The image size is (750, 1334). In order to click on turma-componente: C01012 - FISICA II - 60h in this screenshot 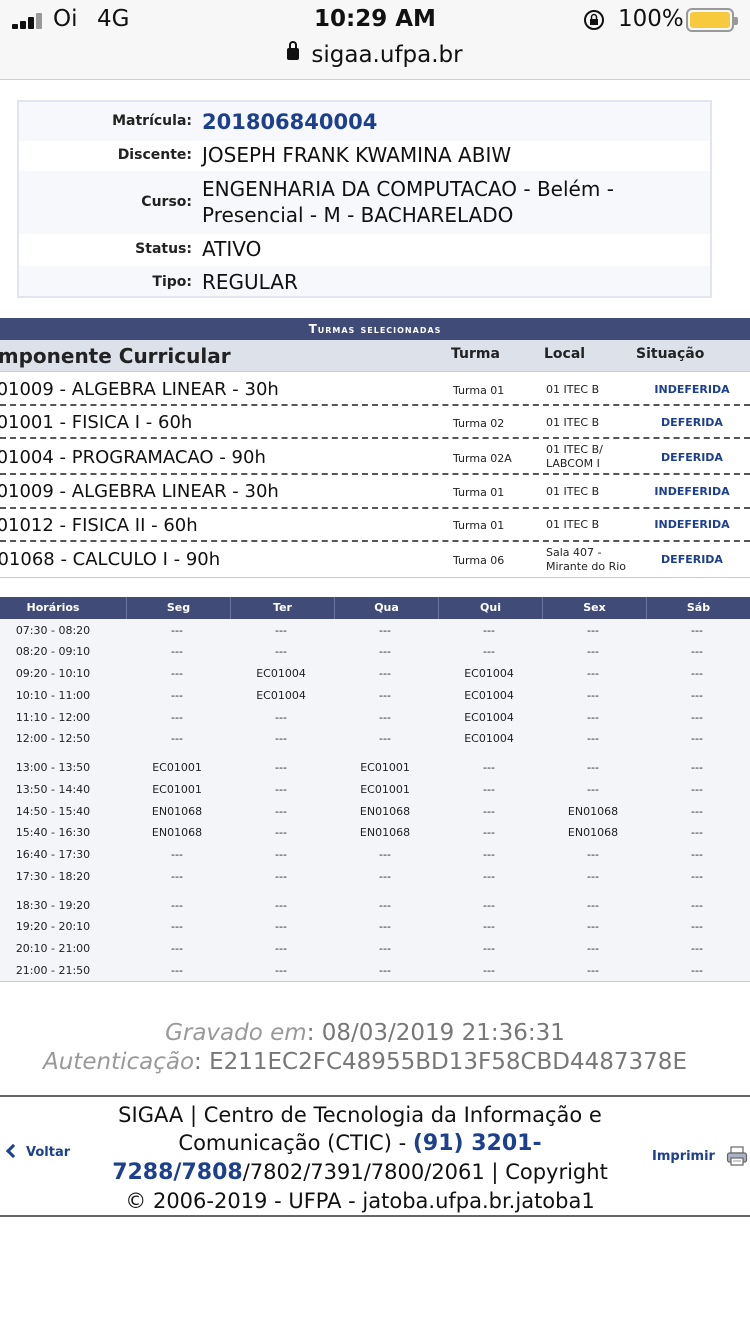, I will do `click(99, 525)`.